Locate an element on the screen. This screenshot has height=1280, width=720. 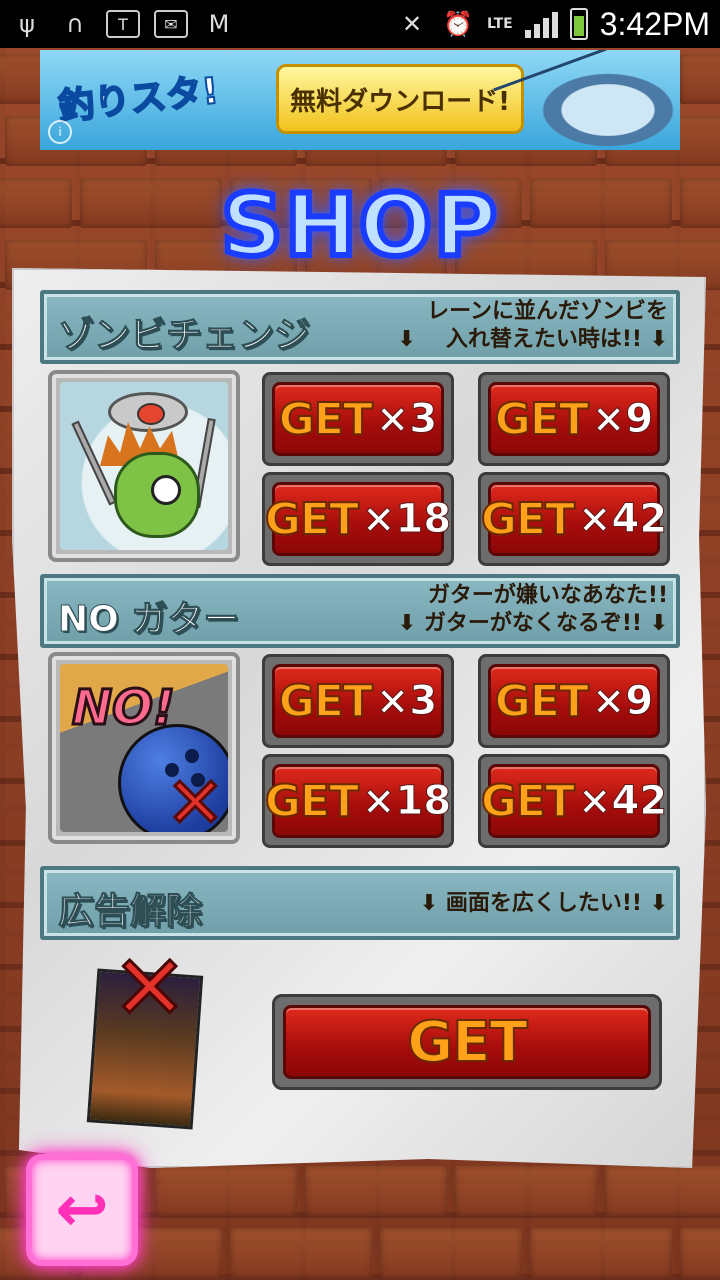
signal-icon is located at coordinates (541, 24).